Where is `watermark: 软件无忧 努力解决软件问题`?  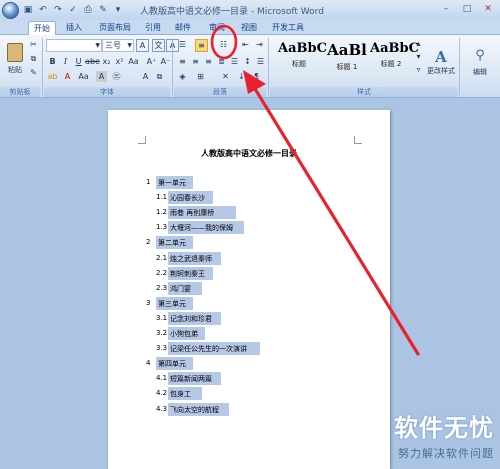 watermark: 软件无忧 努力解决软件问题 is located at coordinates (444, 434).